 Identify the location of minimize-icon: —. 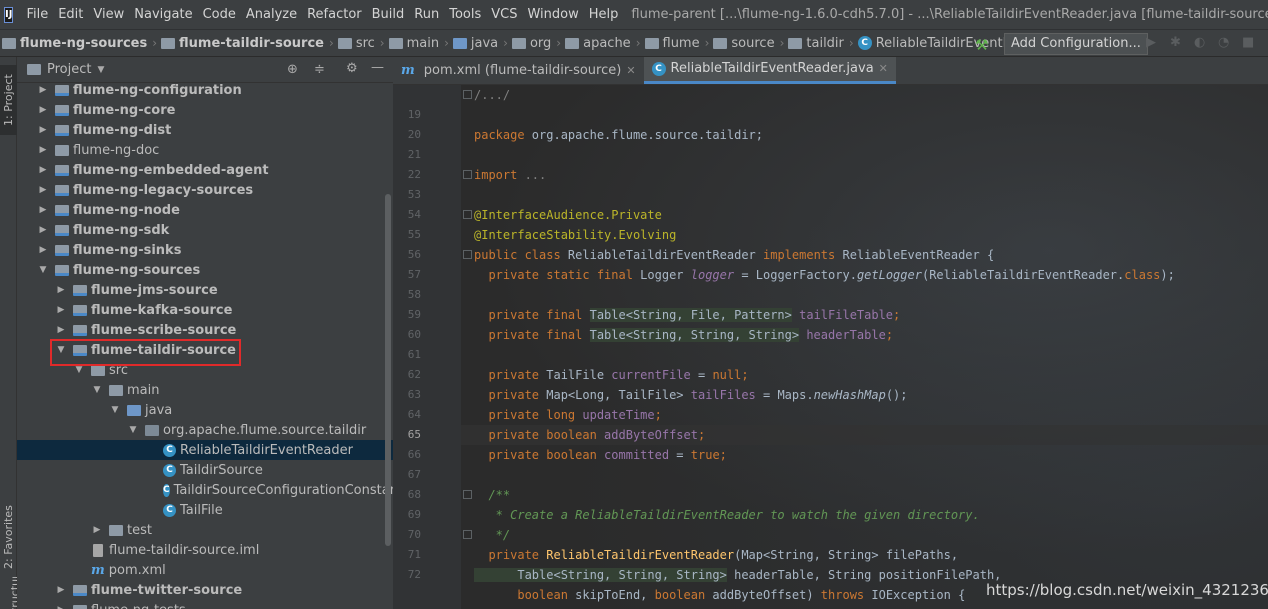
(377, 67).